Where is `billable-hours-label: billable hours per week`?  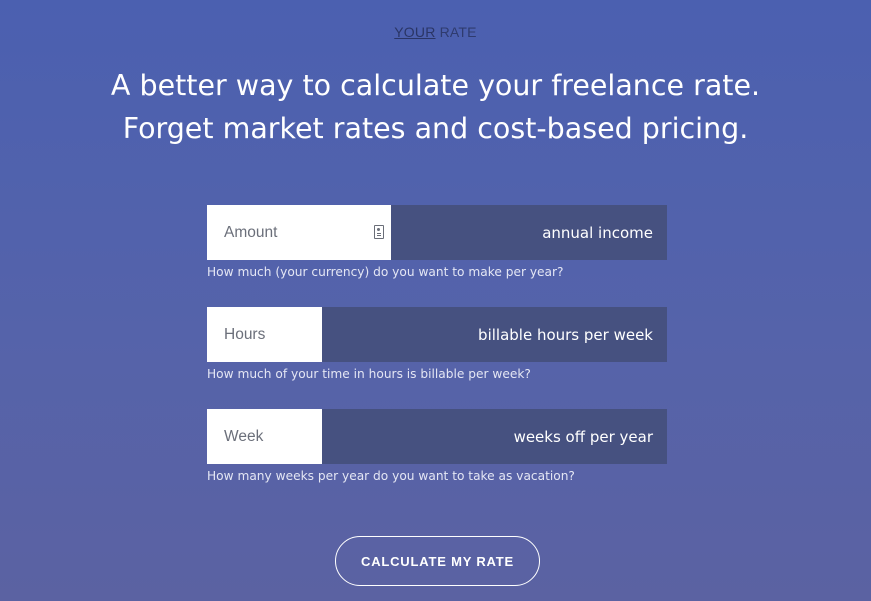
billable-hours-label: billable hours per week is located at coordinates (494, 334).